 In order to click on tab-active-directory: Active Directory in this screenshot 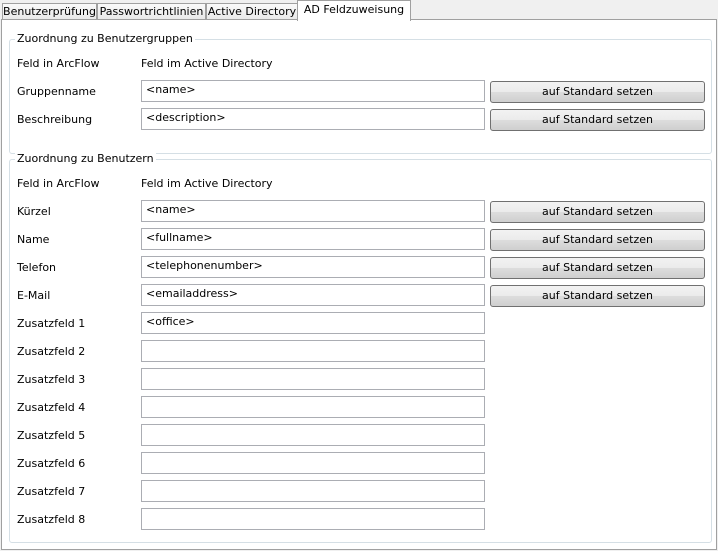, I will do `click(252, 11)`.